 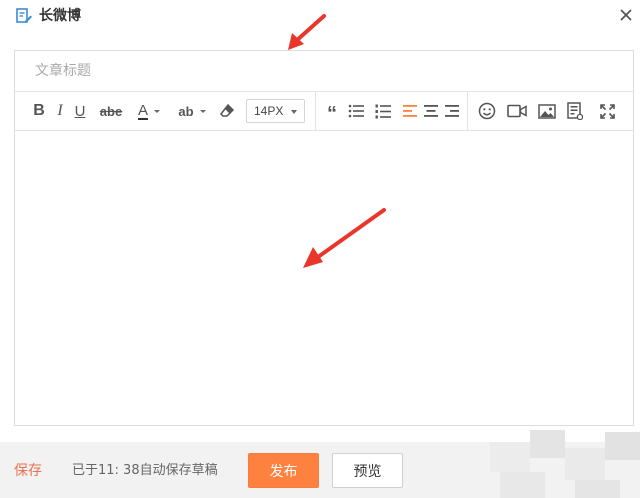 I want to click on annotation-arrow-title, so click(x=307, y=32).